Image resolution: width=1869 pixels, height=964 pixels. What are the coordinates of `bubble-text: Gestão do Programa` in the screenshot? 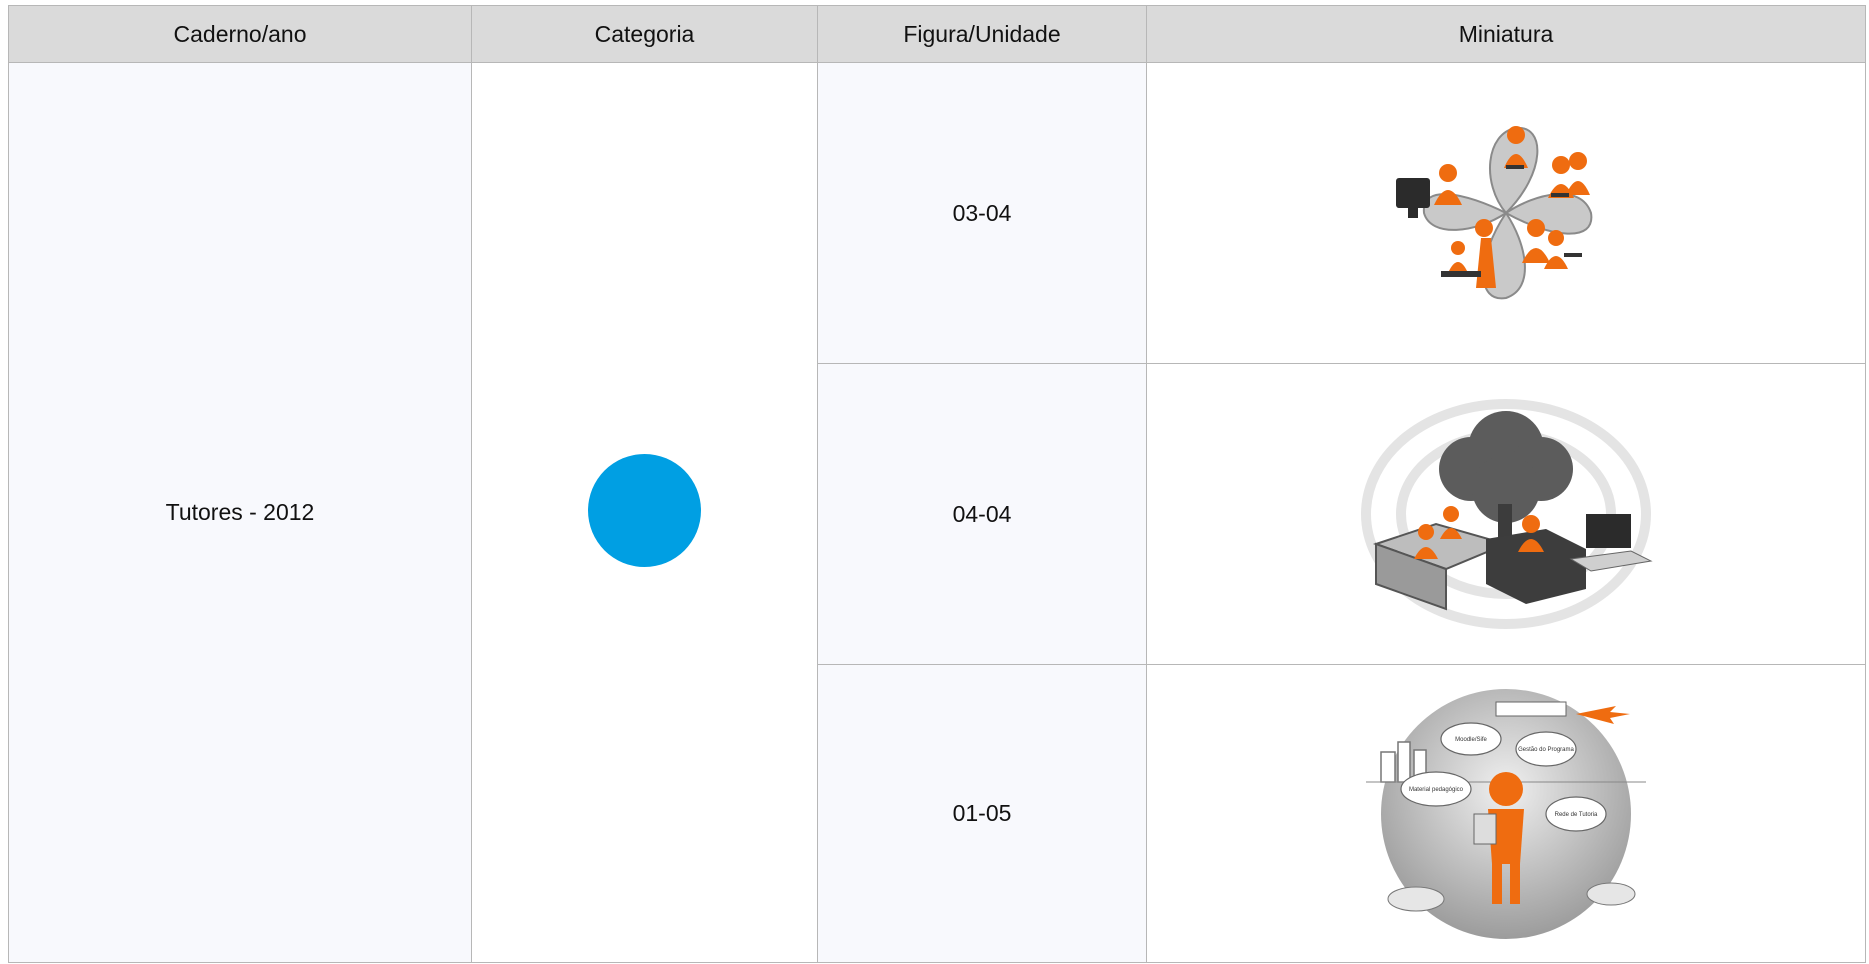 It's located at (1546, 750).